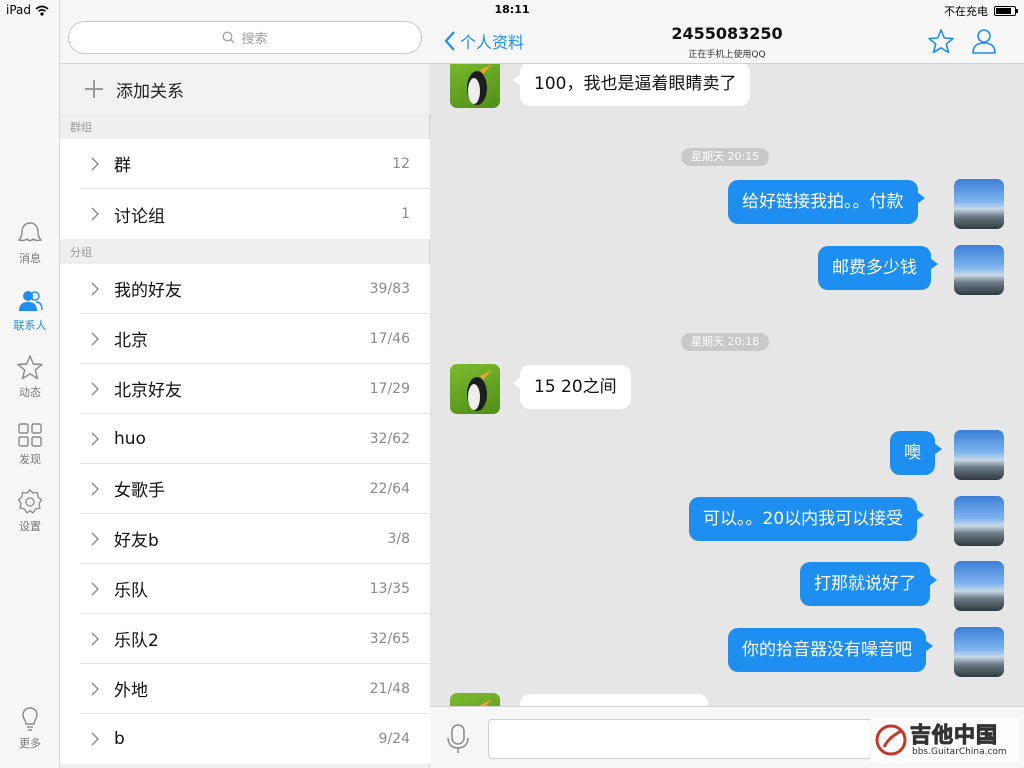 This screenshot has width=1024, height=768. I want to click on bulb-icon, so click(30, 719).